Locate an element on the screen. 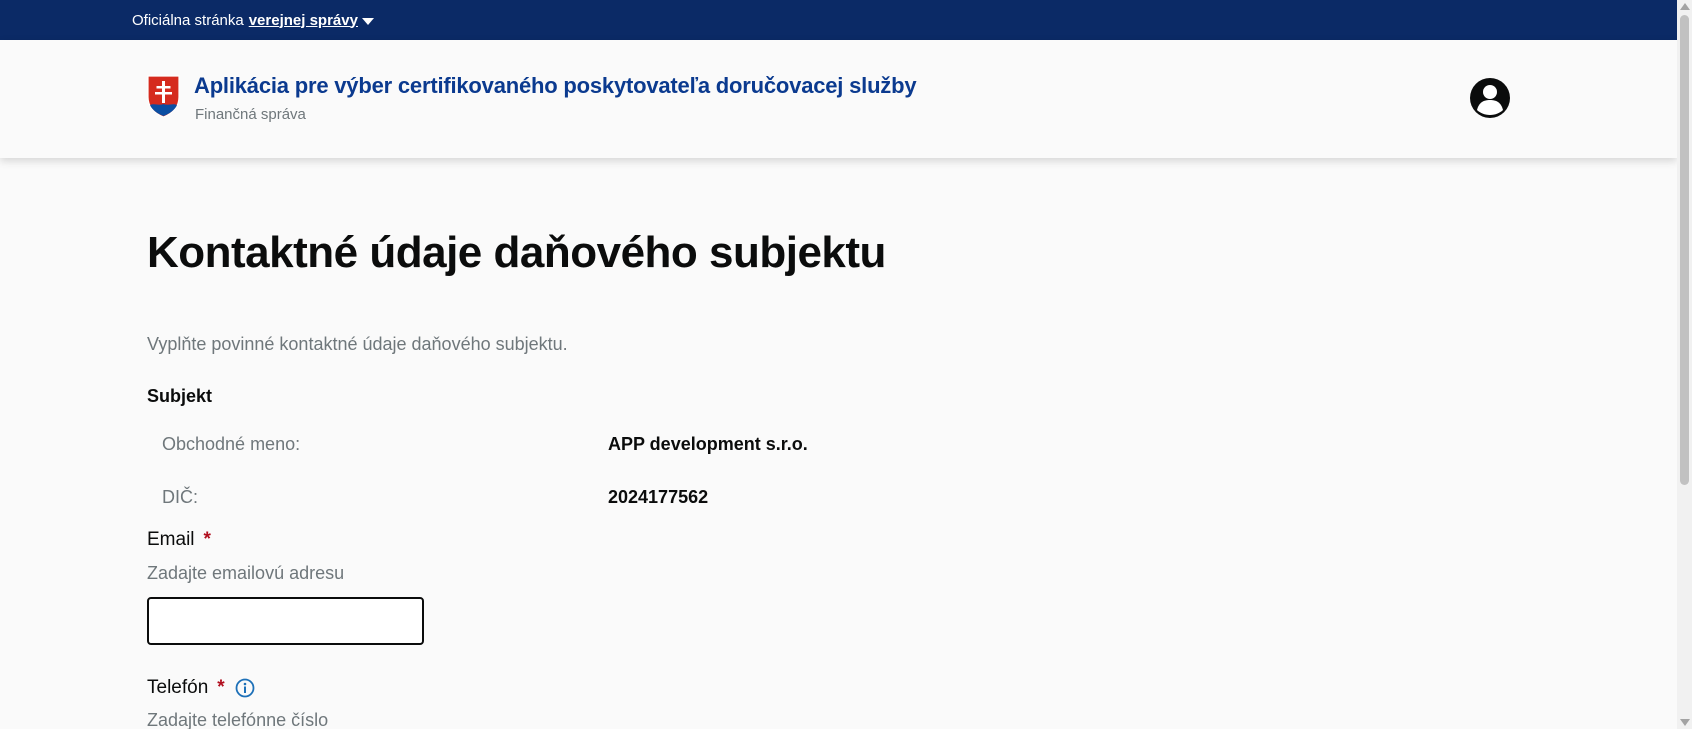 The image size is (1692, 729). phone-label: Telefón * is located at coordinates (201, 688).